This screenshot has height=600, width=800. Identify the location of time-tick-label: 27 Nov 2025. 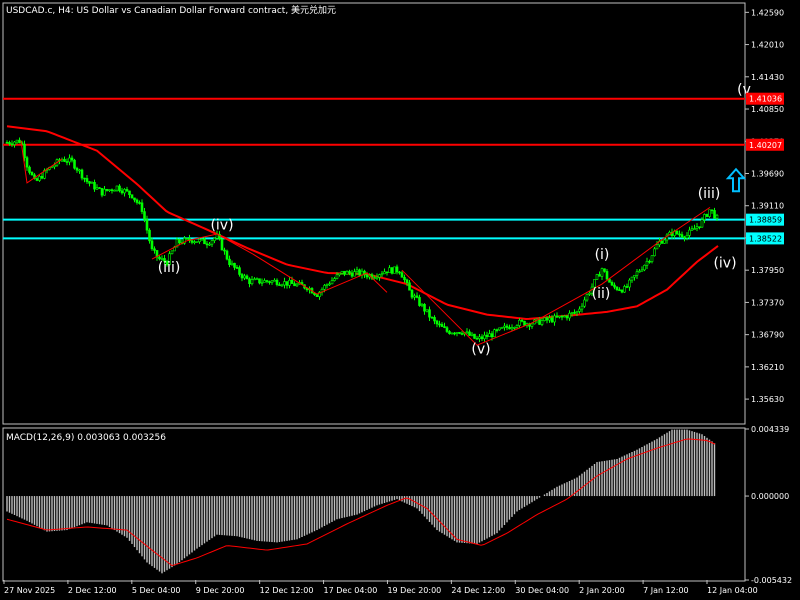
(29, 590).